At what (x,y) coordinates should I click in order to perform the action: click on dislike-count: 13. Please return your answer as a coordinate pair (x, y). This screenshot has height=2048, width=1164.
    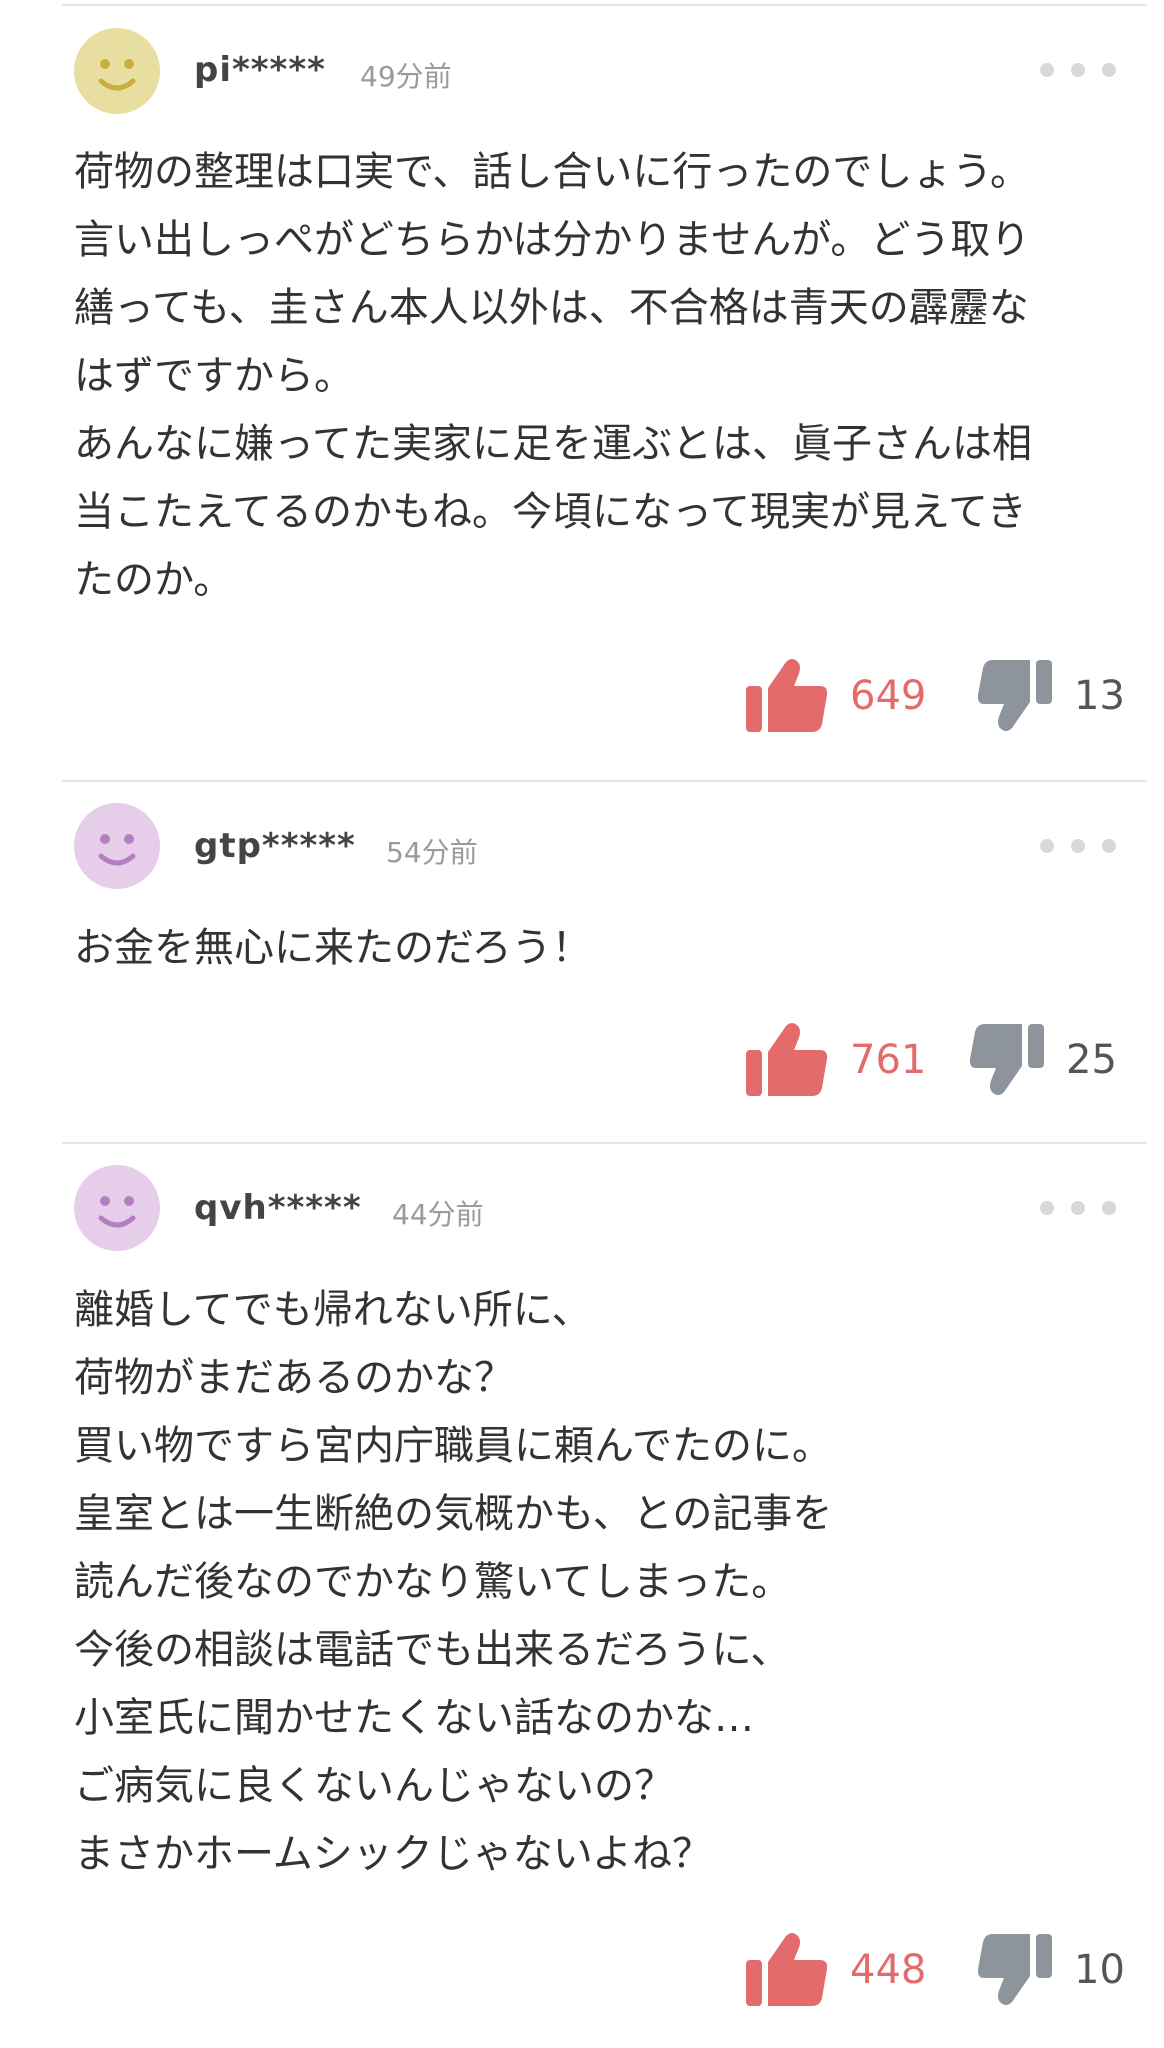
    Looking at the image, I should click on (1099, 696).